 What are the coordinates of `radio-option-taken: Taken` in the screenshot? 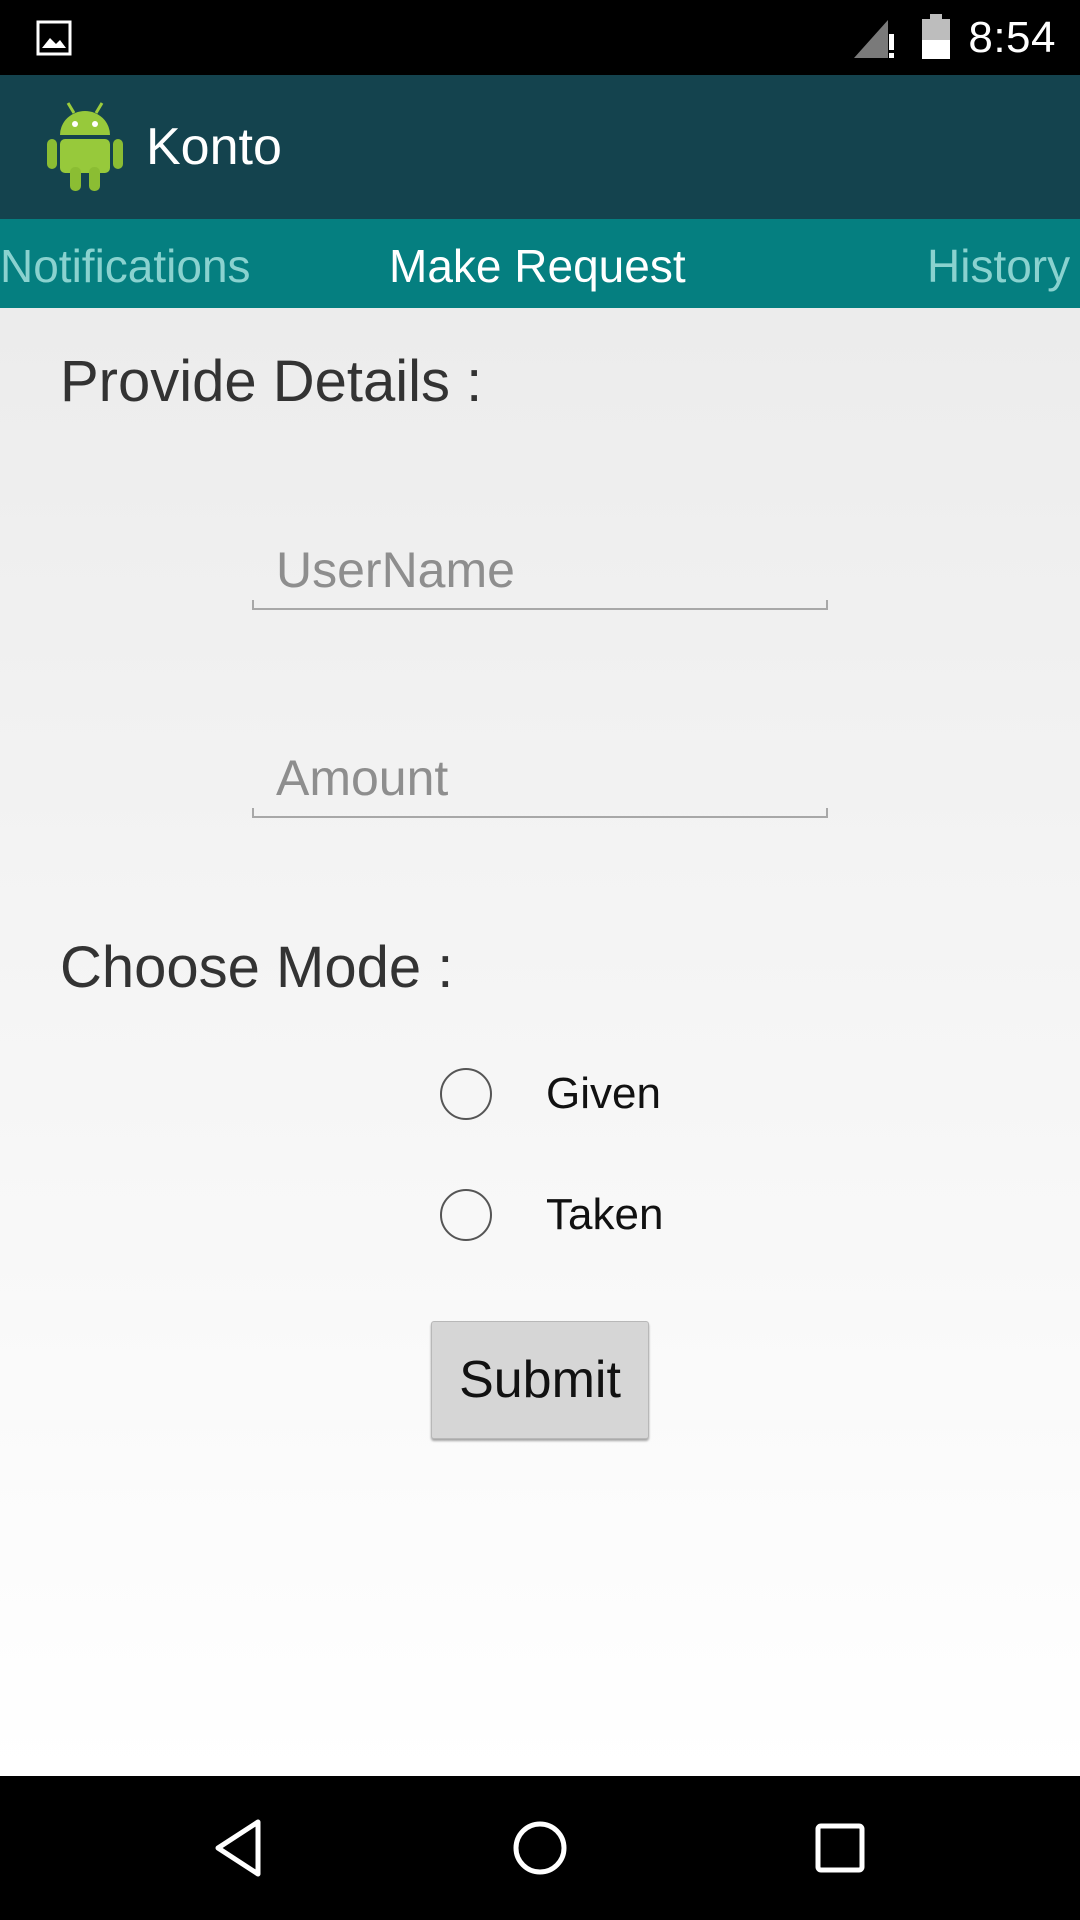 It's located at (551, 1215).